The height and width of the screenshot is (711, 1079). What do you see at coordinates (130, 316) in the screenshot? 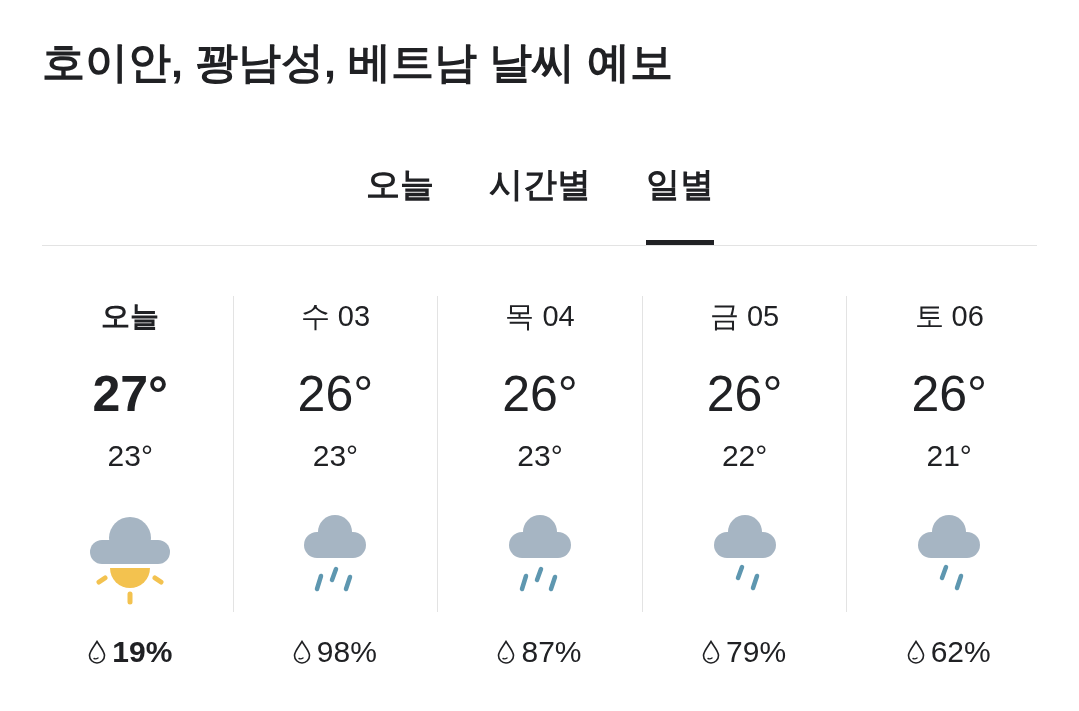
I see `day-label: 오늘` at bounding box center [130, 316].